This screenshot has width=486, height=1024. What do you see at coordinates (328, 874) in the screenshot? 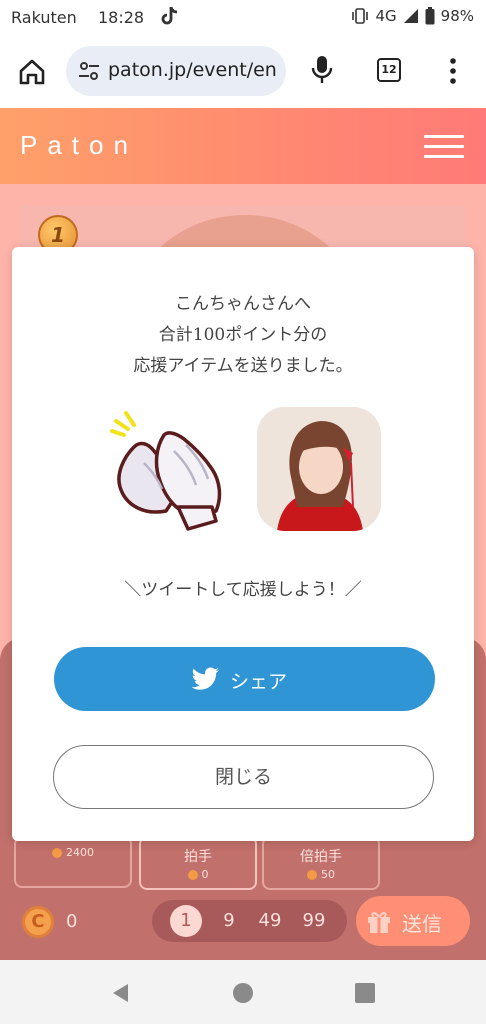
I see `item-cost: 50` at bounding box center [328, 874].